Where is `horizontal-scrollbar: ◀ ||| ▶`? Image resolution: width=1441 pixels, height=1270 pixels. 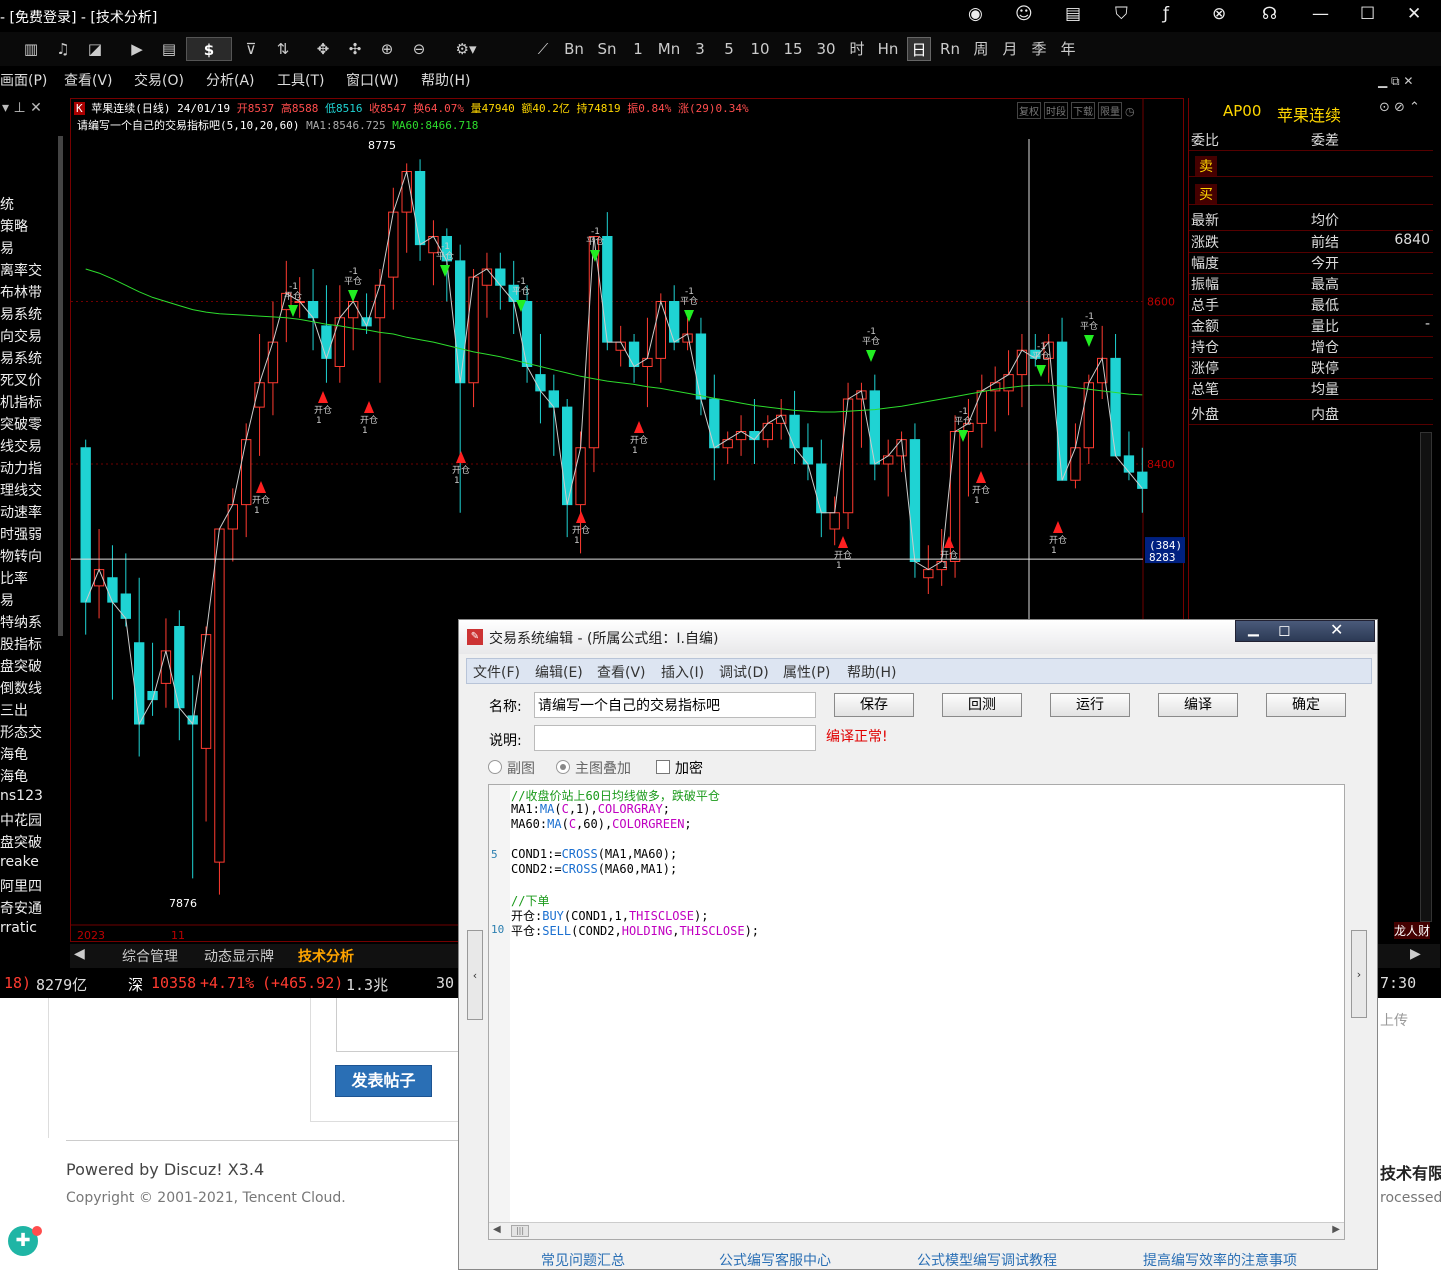
horizontal-scrollbar: ◀ ||| ▶ is located at coordinates (916, 1230).